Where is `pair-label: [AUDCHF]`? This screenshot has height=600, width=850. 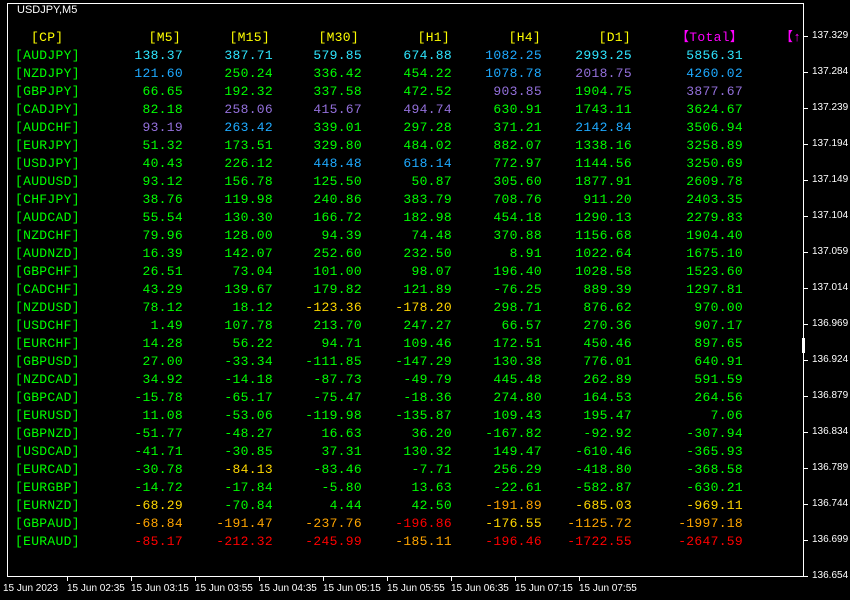
pair-label: [AUDCHF] is located at coordinates (47, 127).